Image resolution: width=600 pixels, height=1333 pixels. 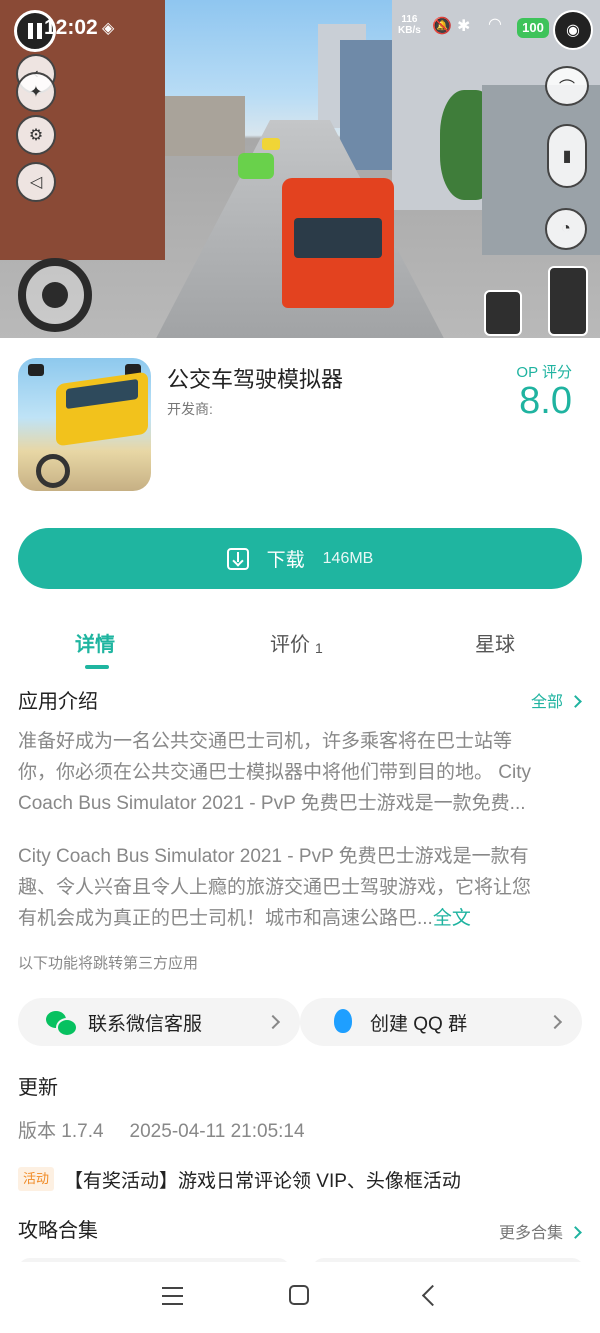 What do you see at coordinates (464, 26) in the screenshot?
I see `bluetooth-icon: ✱` at bounding box center [464, 26].